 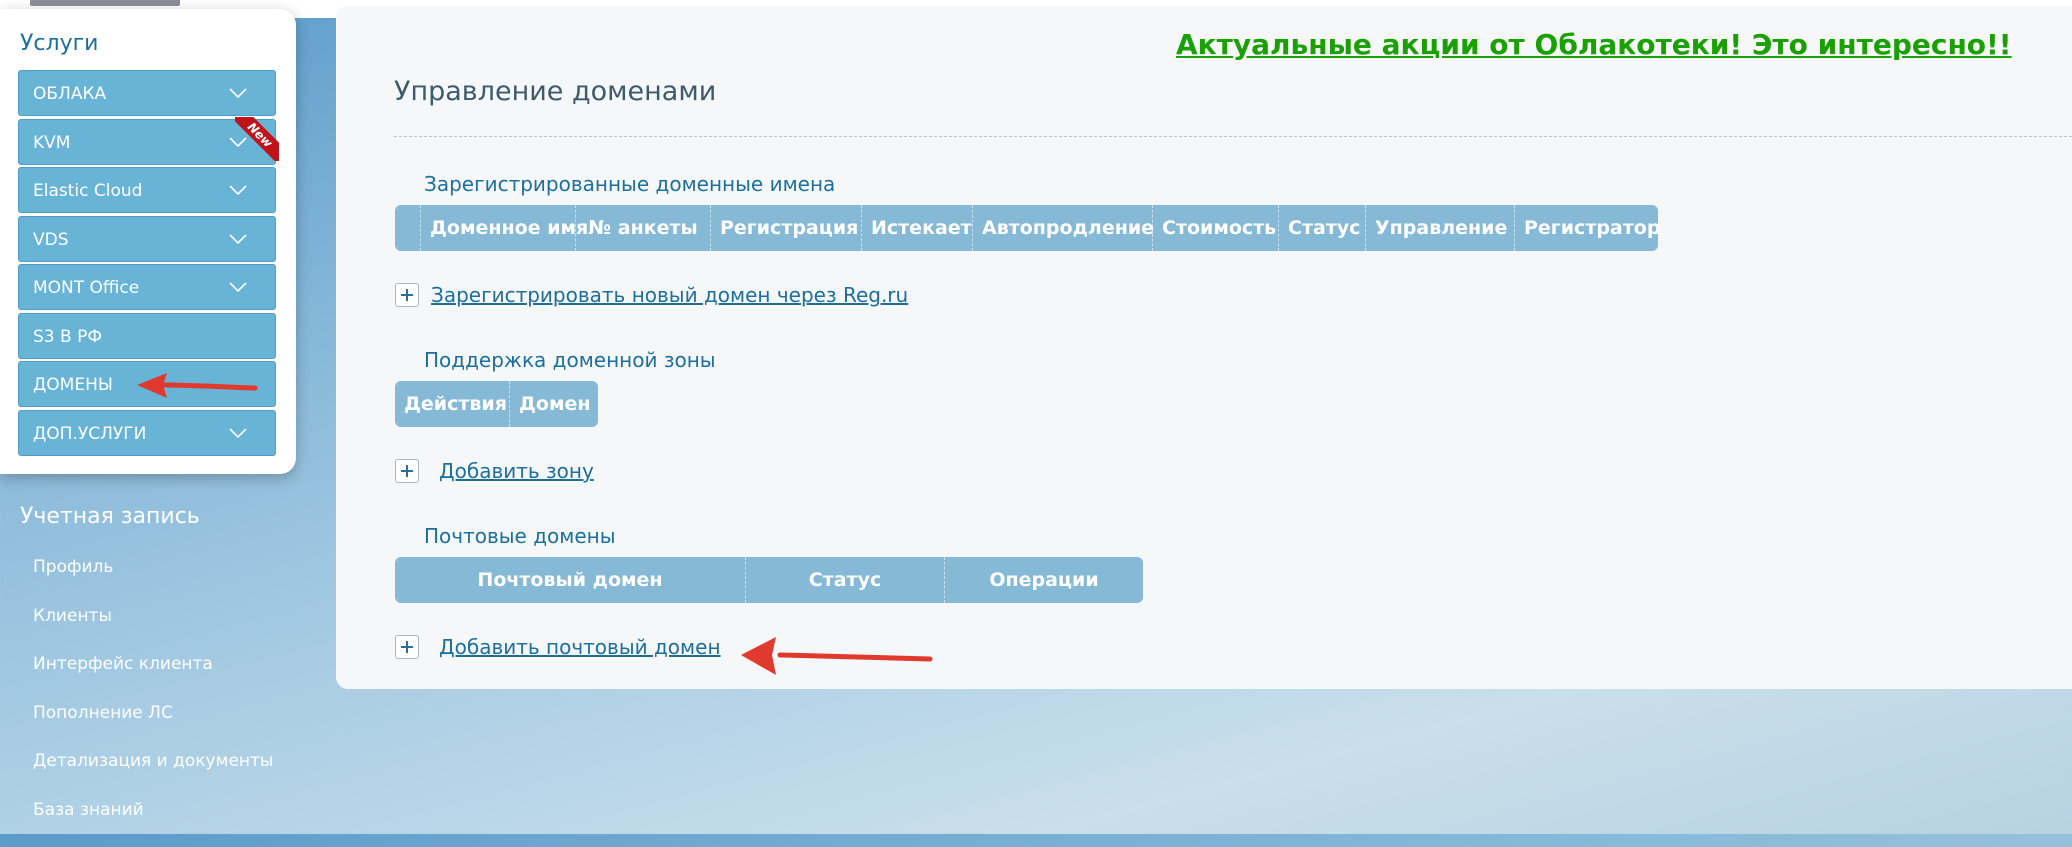 What do you see at coordinates (197, 387) in the screenshot?
I see `annotation-arrow-domains` at bounding box center [197, 387].